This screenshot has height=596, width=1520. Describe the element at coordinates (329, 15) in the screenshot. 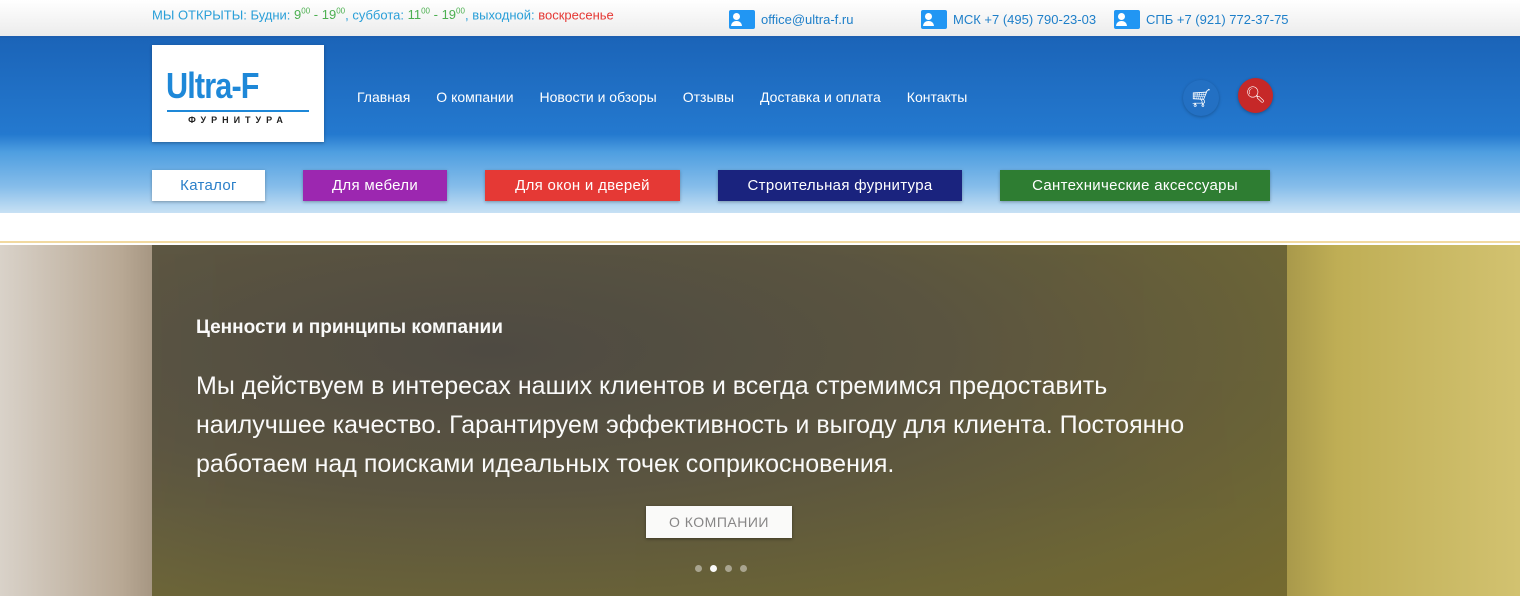

I see `weekdays-to: 19` at that location.